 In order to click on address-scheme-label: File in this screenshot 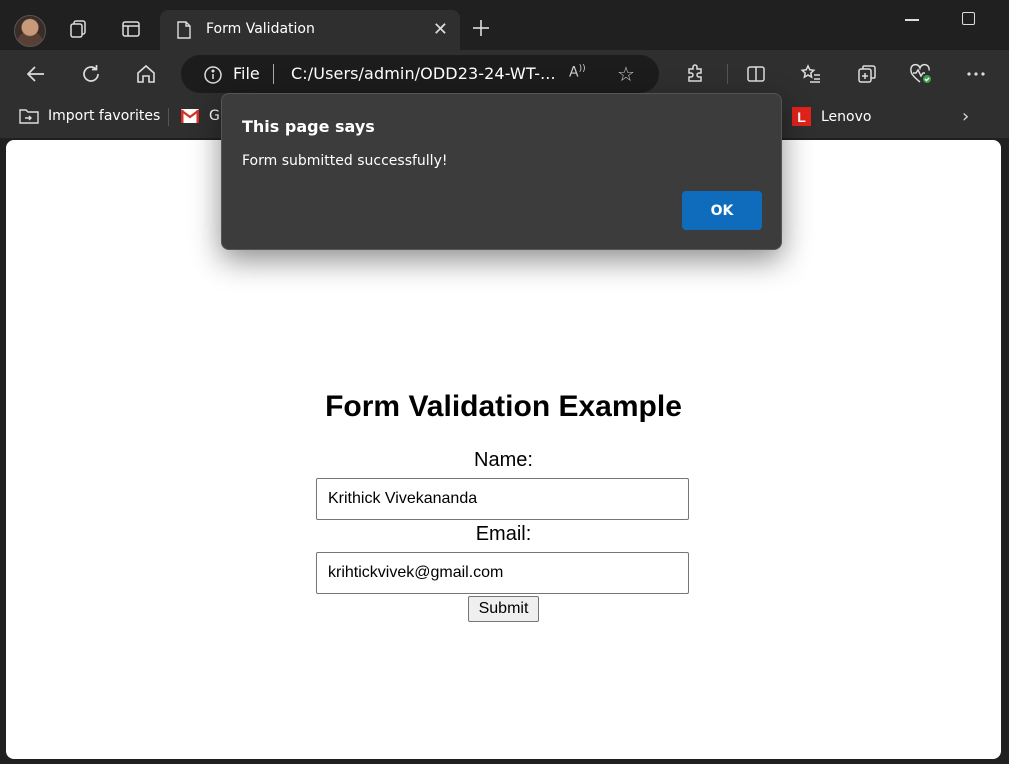, I will do `click(246, 73)`.